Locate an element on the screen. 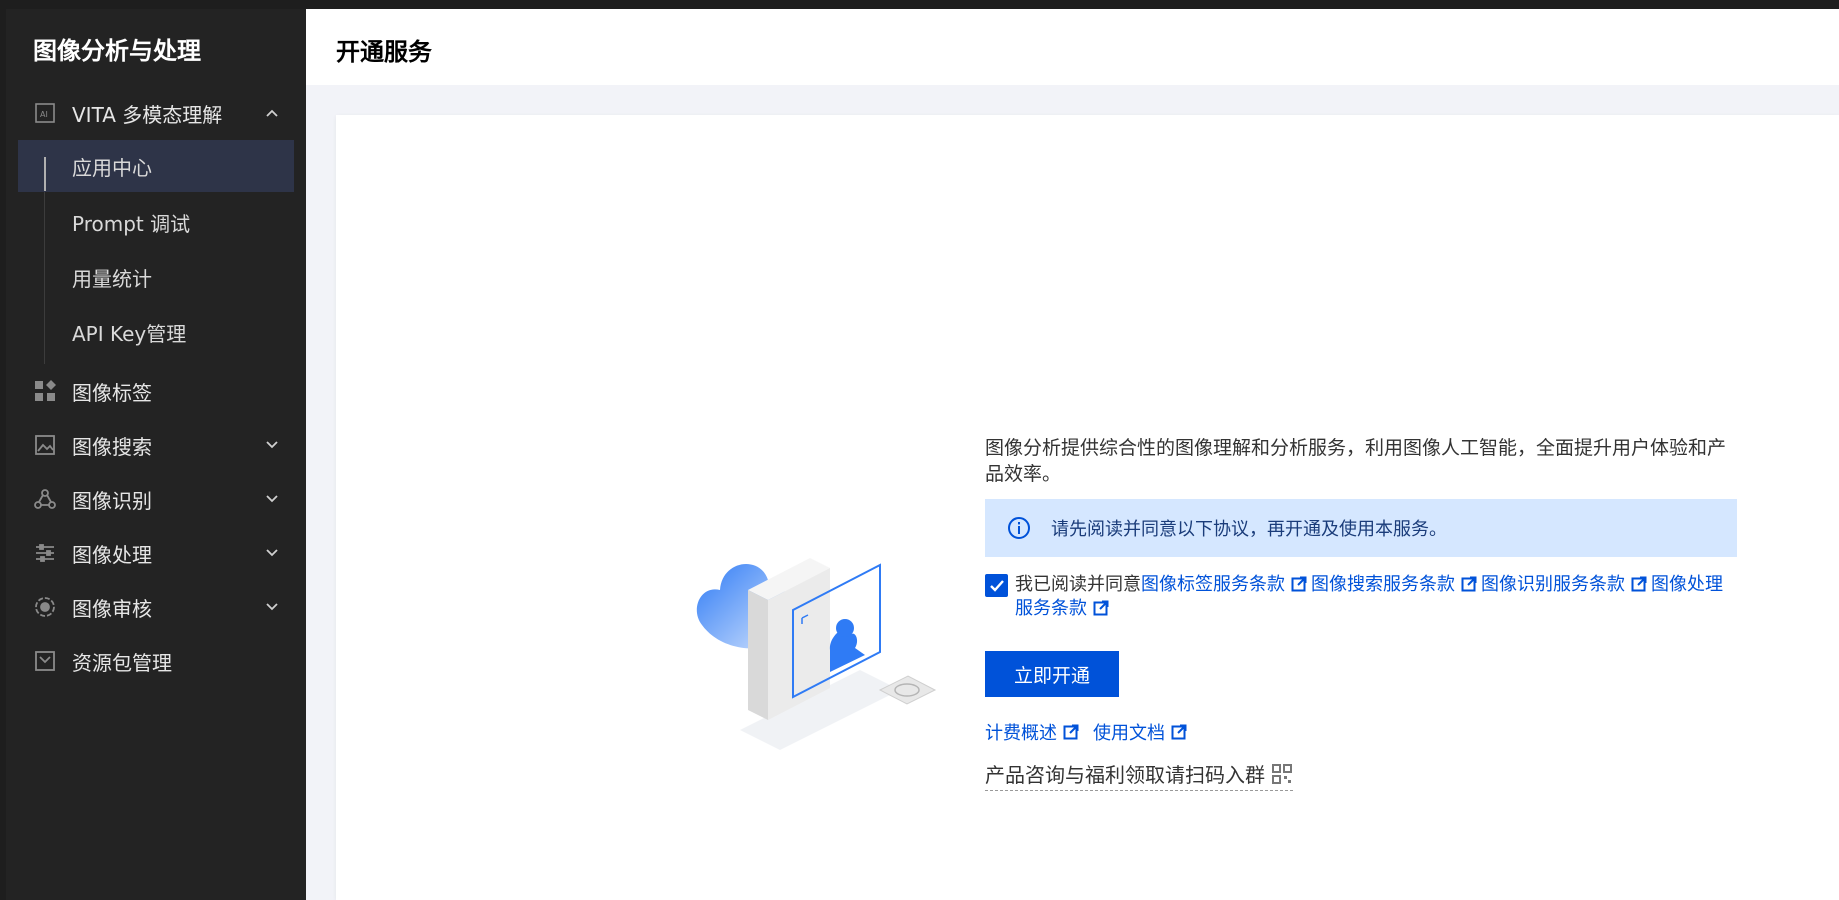 The height and width of the screenshot is (900, 1839). sidebar-subitem-app-center: 应用中心 is located at coordinates (156, 166).